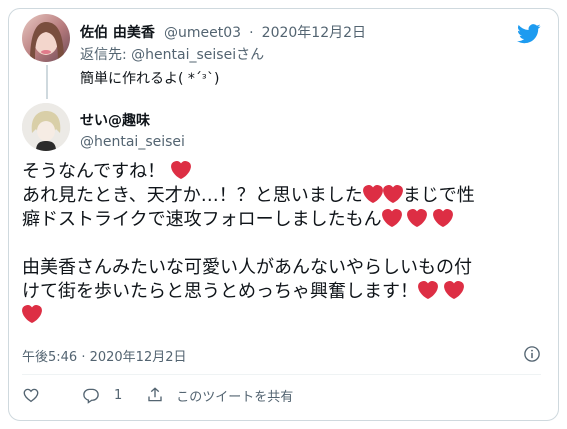 The image size is (567, 429). What do you see at coordinates (47, 42) in the screenshot?
I see `parent-avatar-image` at bounding box center [47, 42].